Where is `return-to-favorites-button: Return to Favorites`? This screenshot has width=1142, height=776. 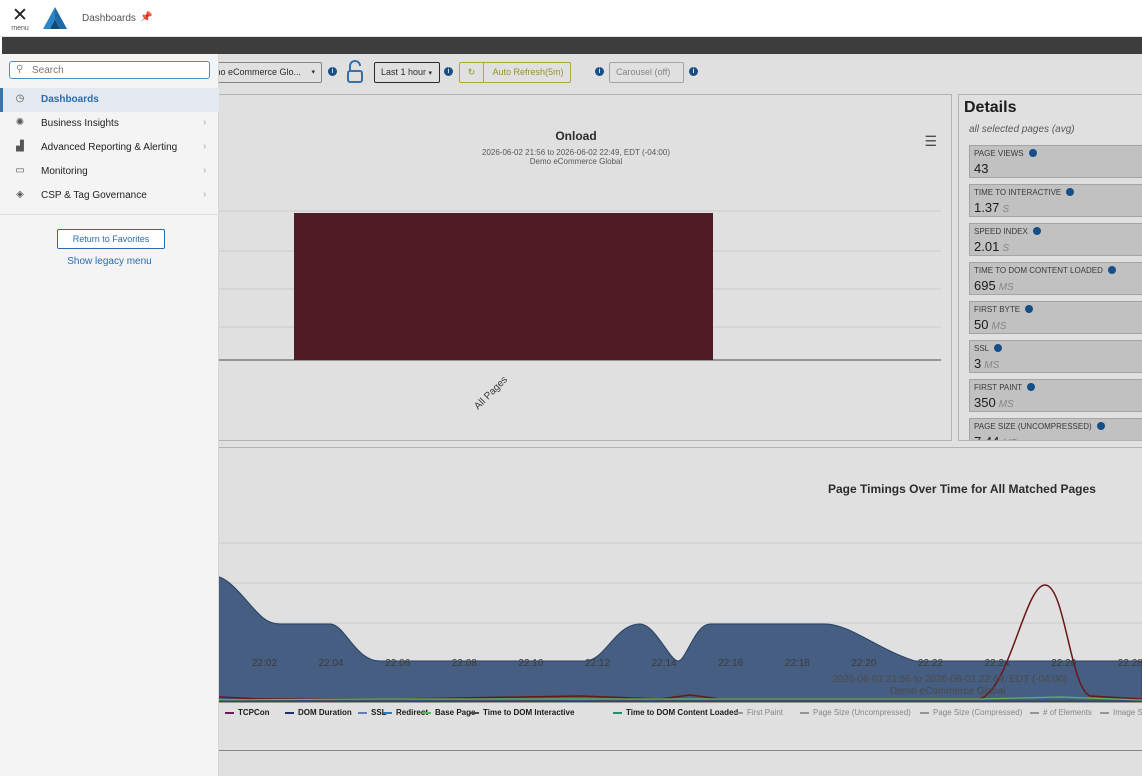
return-to-favorites-button: Return to Favorites is located at coordinates (111, 239).